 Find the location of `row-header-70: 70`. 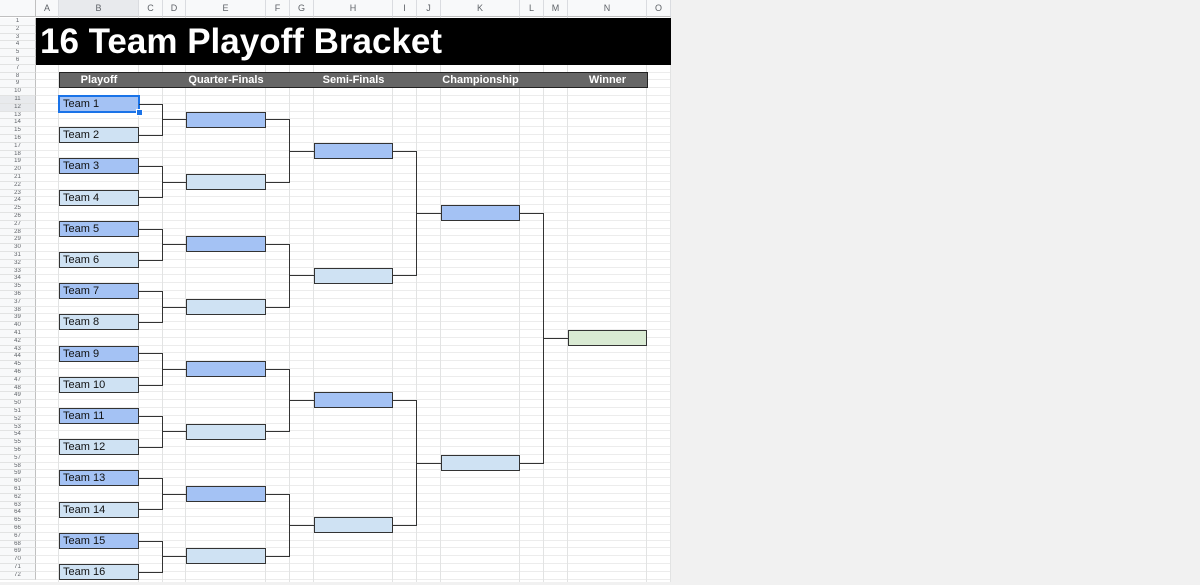

row-header-70: 70 is located at coordinates (18, 560).